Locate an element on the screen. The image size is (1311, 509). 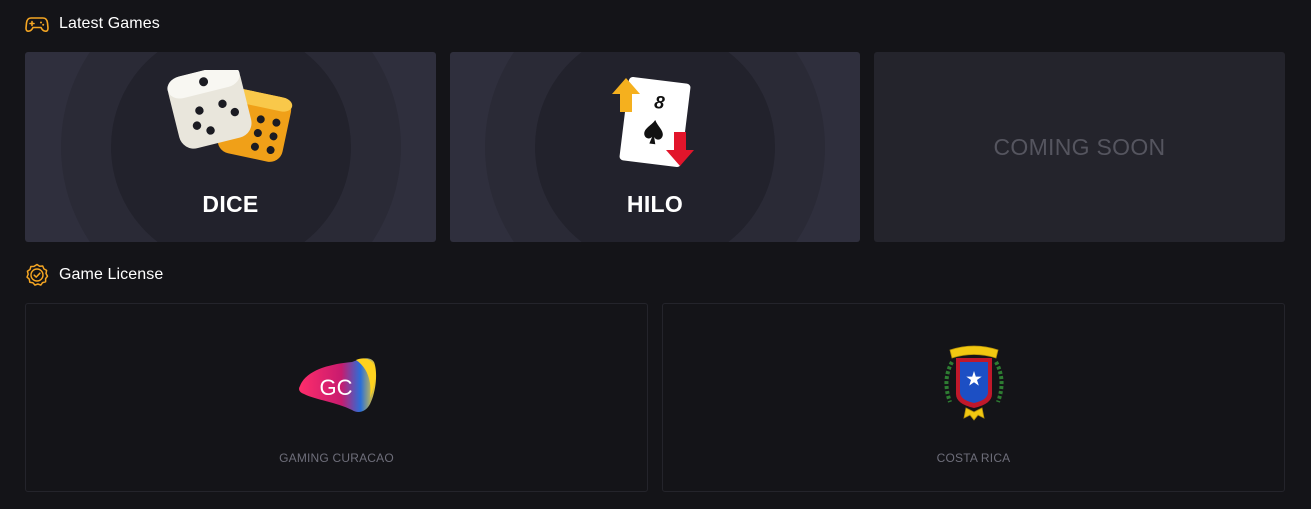
dice-illustration is located at coordinates (231, 122).